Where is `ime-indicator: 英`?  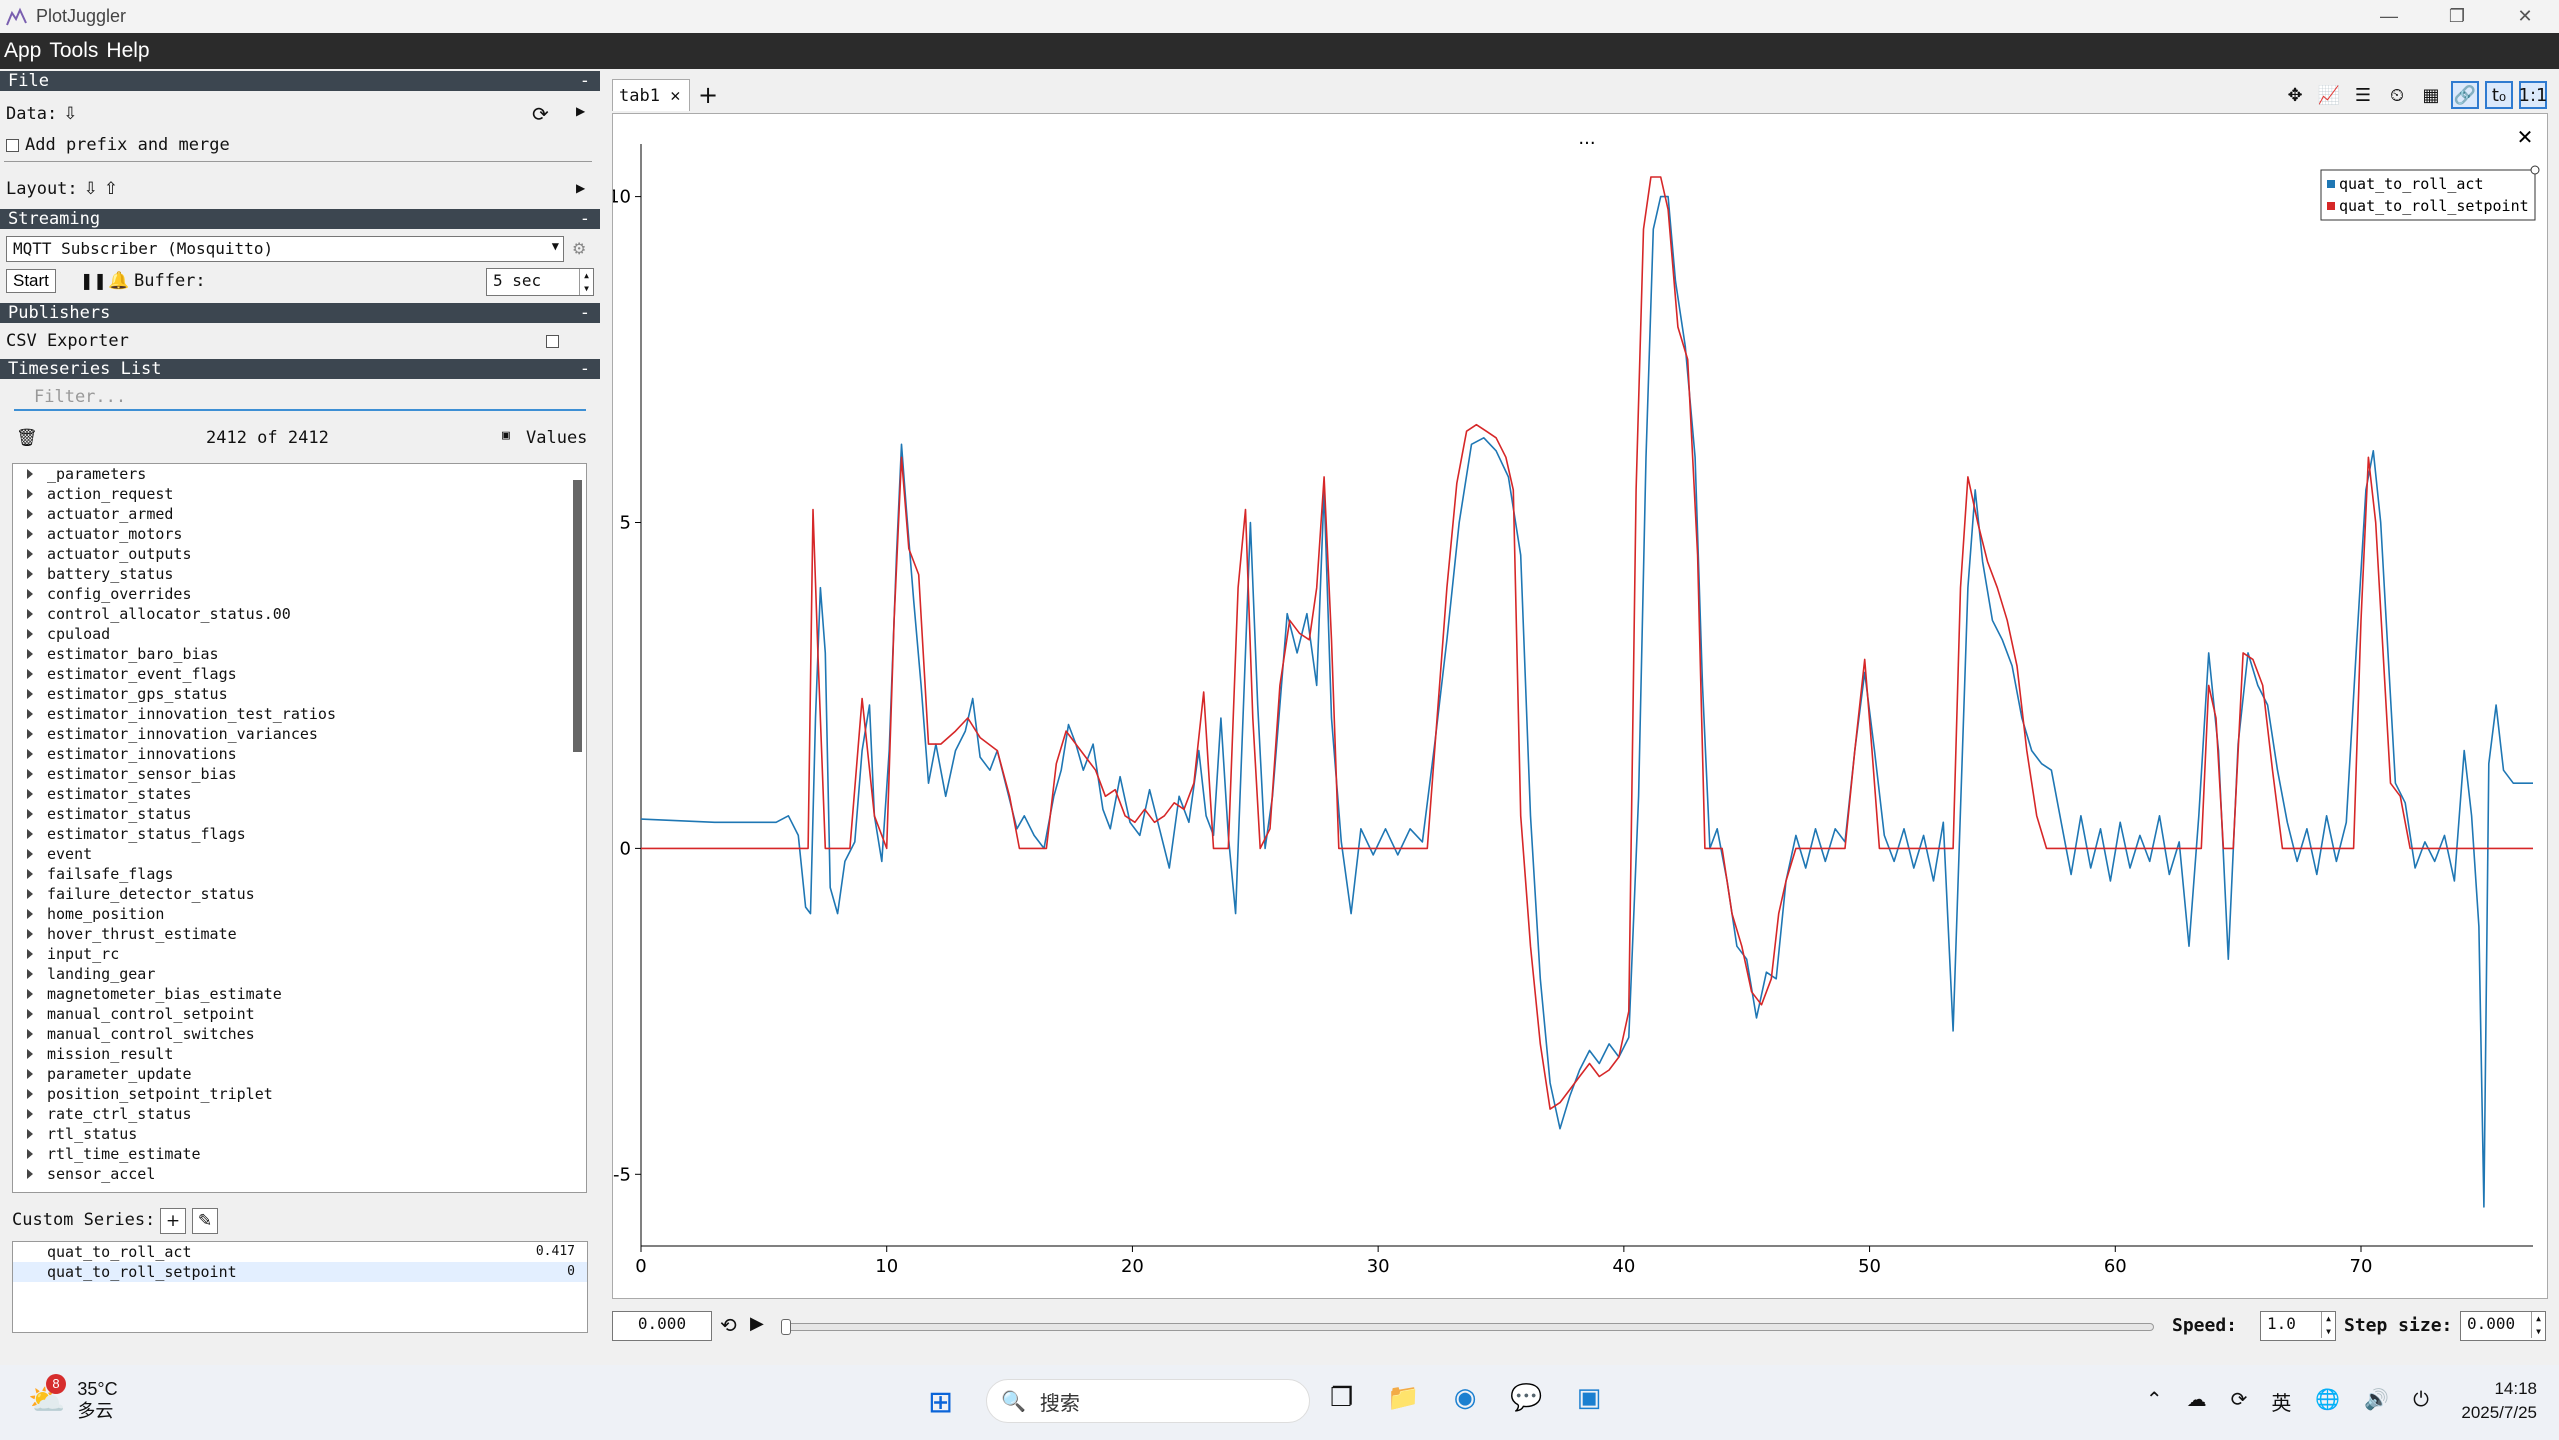 ime-indicator: 英 is located at coordinates (2281, 1401).